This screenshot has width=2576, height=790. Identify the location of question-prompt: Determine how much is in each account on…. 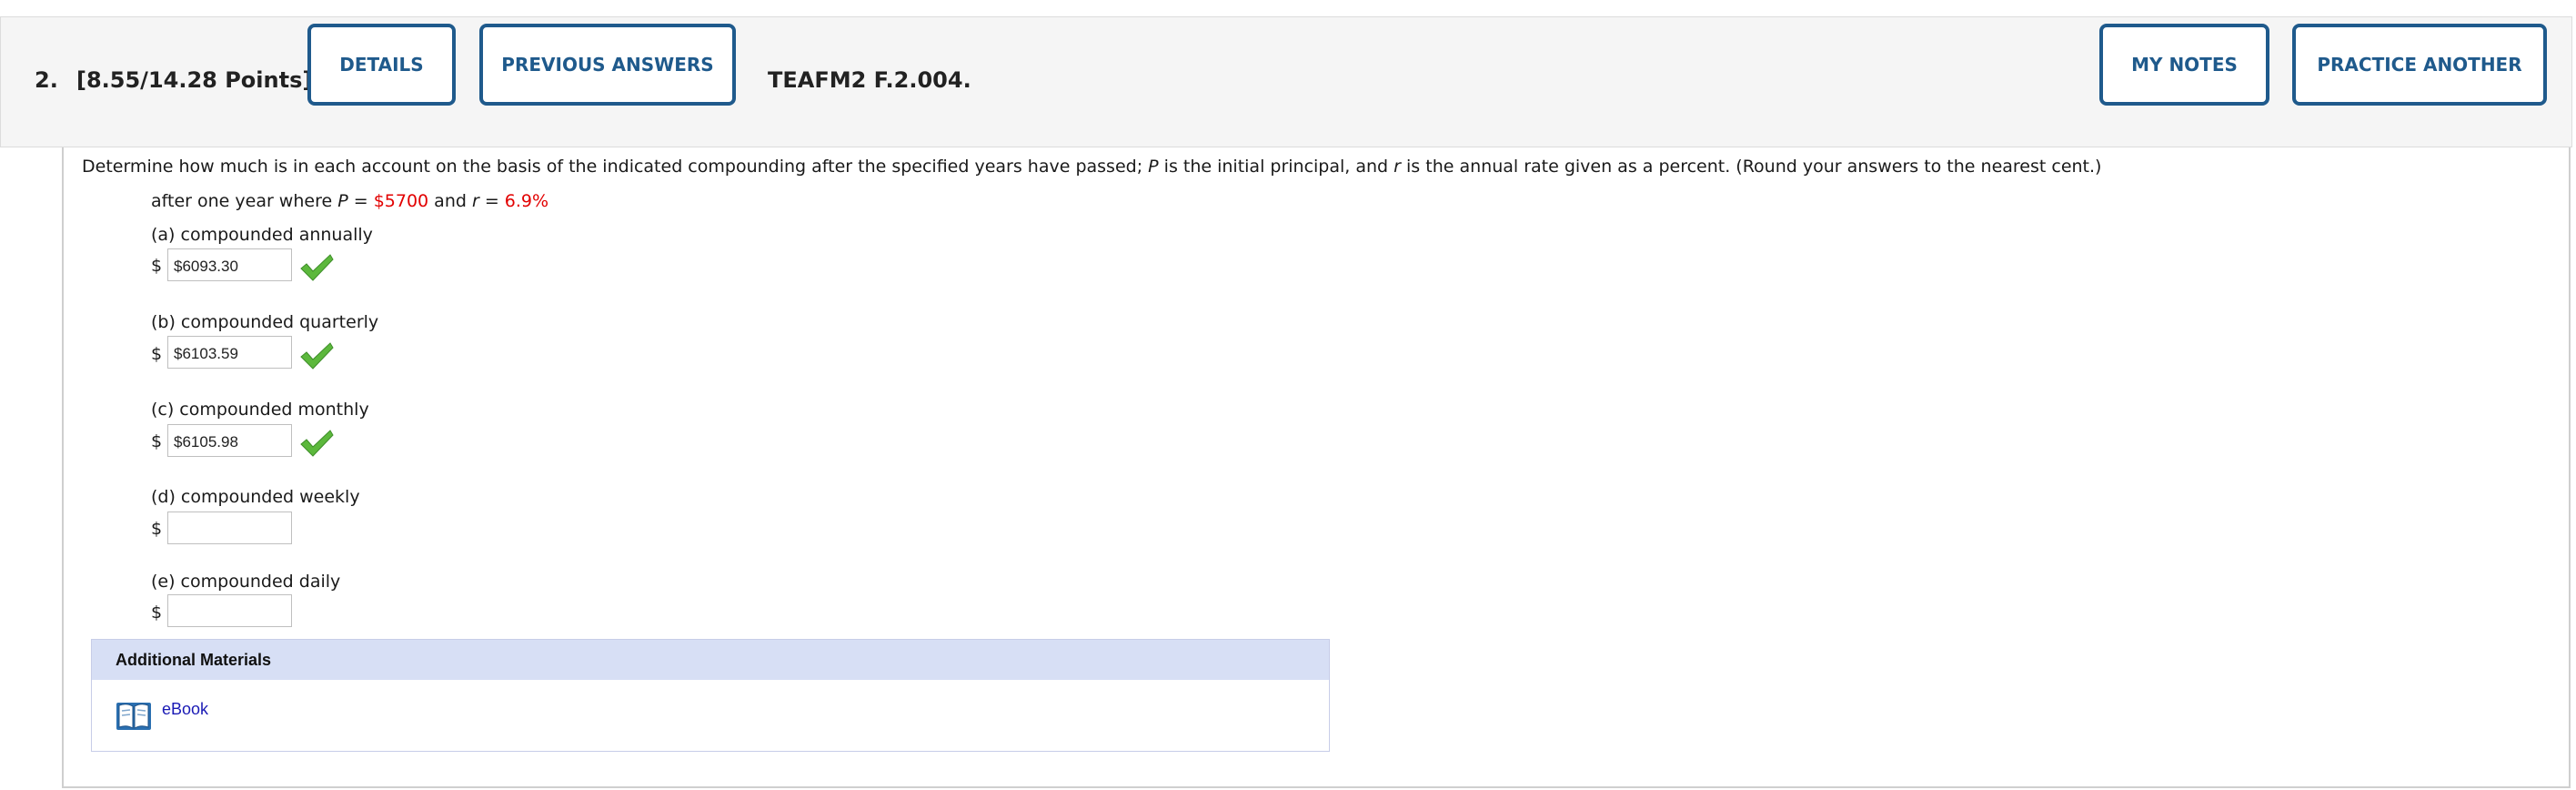
(1092, 167).